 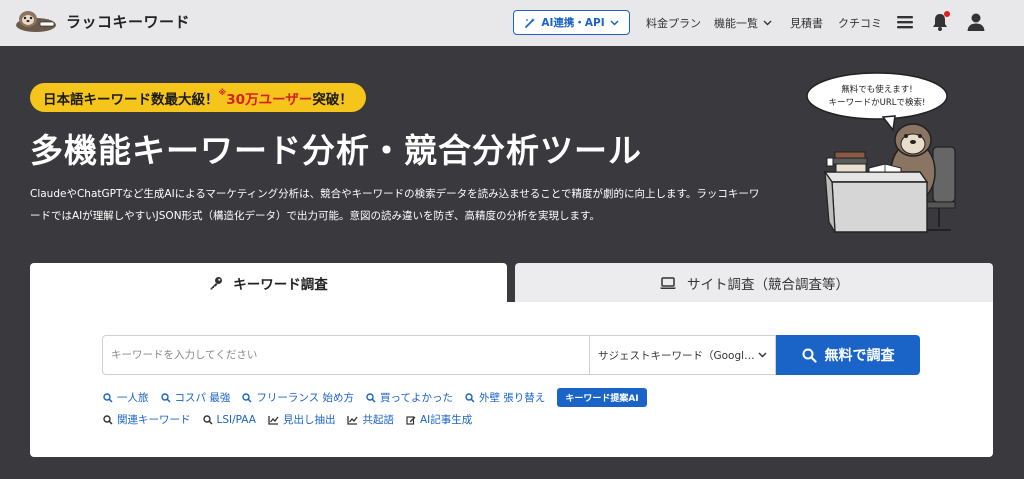 What do you see at coordinates (236, 419) in the screenshot?
I see `tool-label: LSI/PAA` at bounding box center [236, 419].